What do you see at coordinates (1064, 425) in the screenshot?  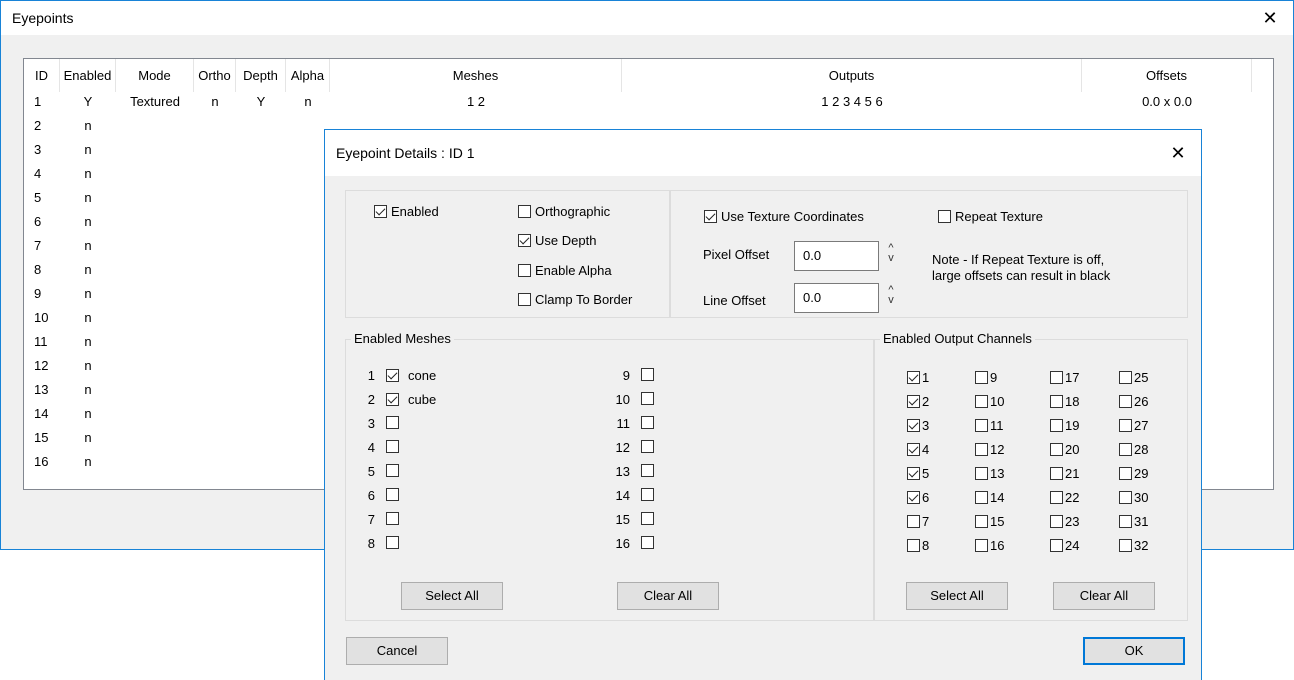 I see `output-channel-checkbox: 19` at bounding box center [1064, 425].